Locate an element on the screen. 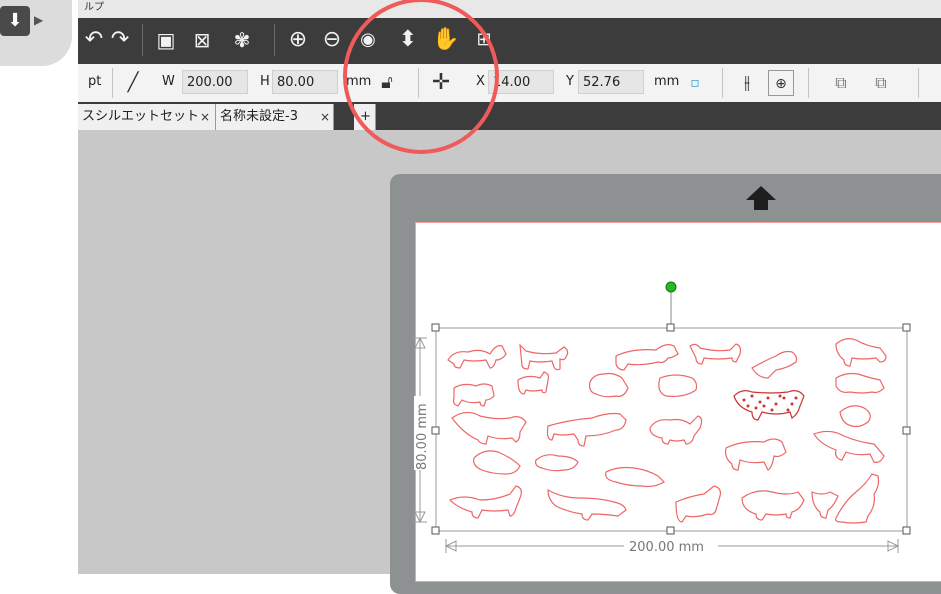 The width and height of the screenshot is (941, 594). resize-handle-top-right is located at coordinates (906, 327).